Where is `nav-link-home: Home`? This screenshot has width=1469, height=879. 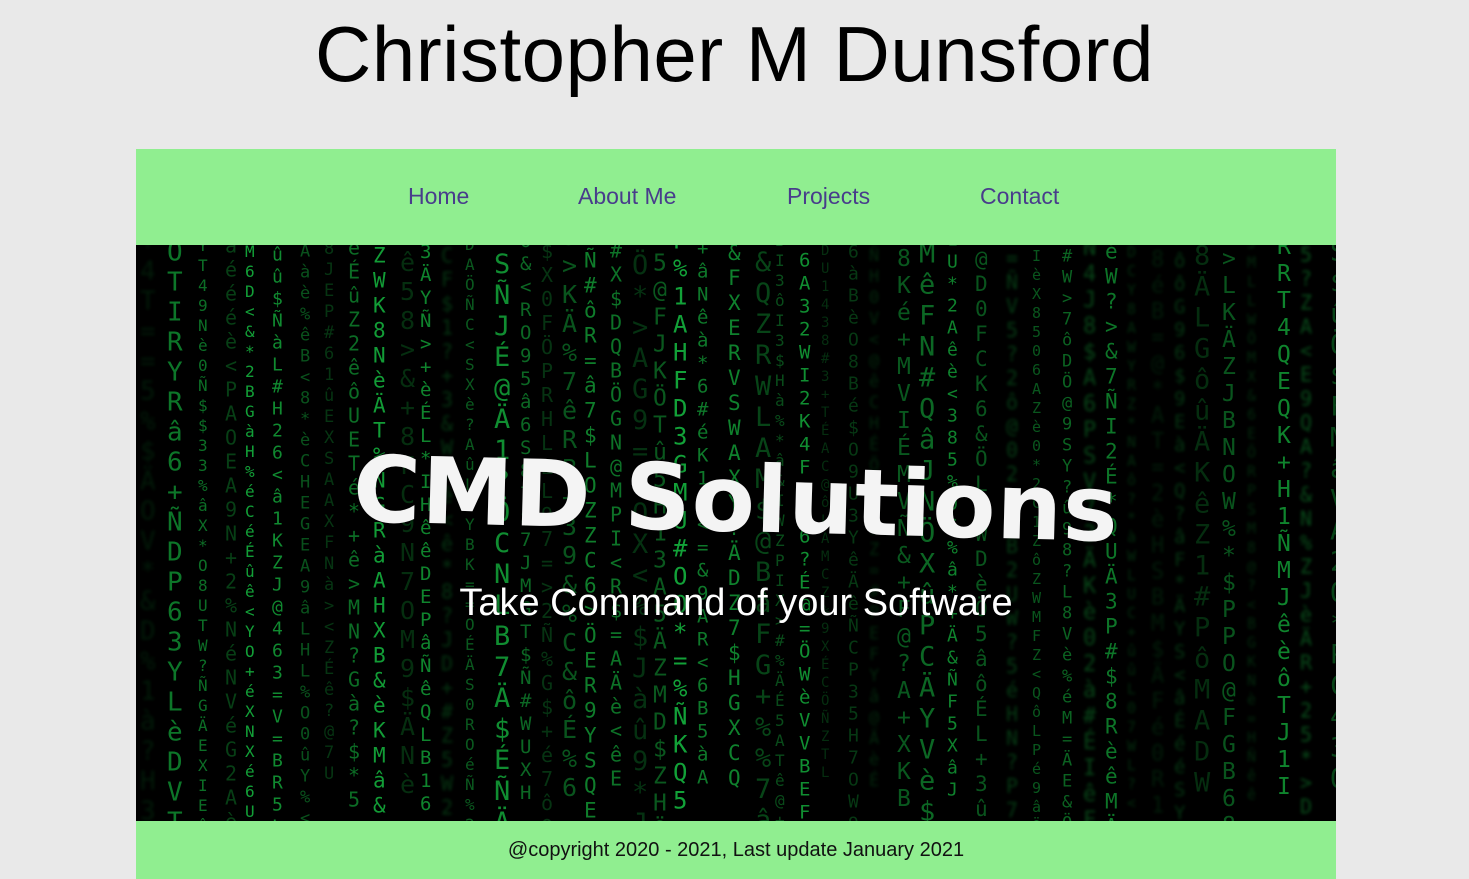 nav-link-home: Home is located at coordinates (438, 196).